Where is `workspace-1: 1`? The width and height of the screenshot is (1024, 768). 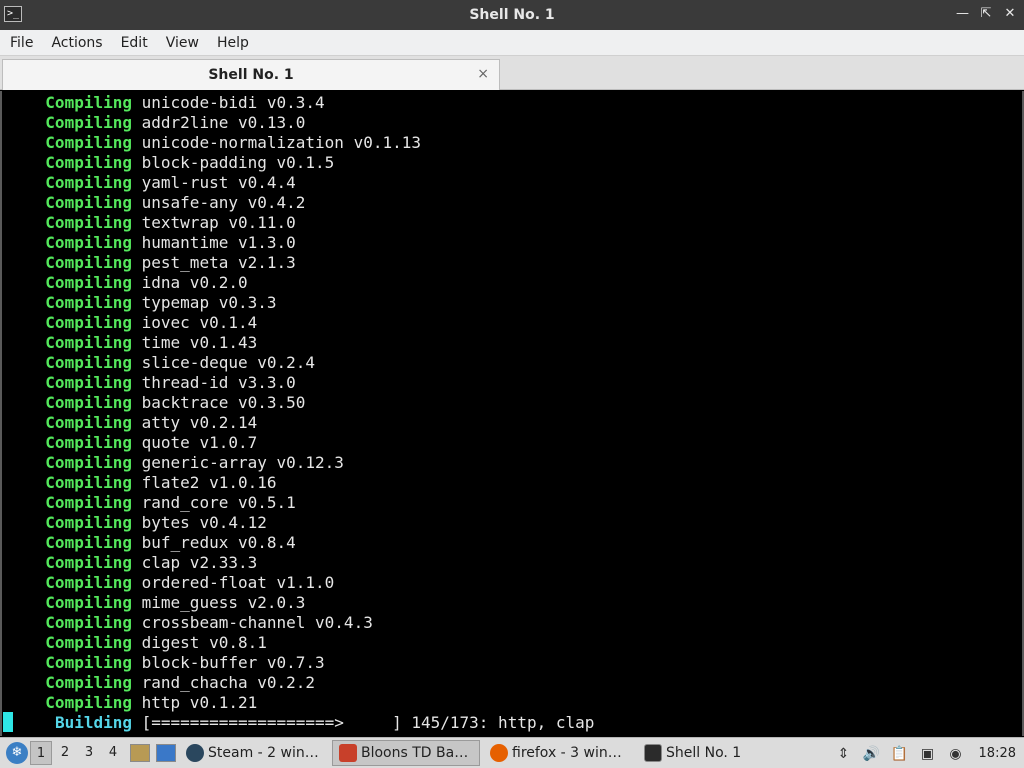
workspace-1: 1 is located at coordinates (41, 753).